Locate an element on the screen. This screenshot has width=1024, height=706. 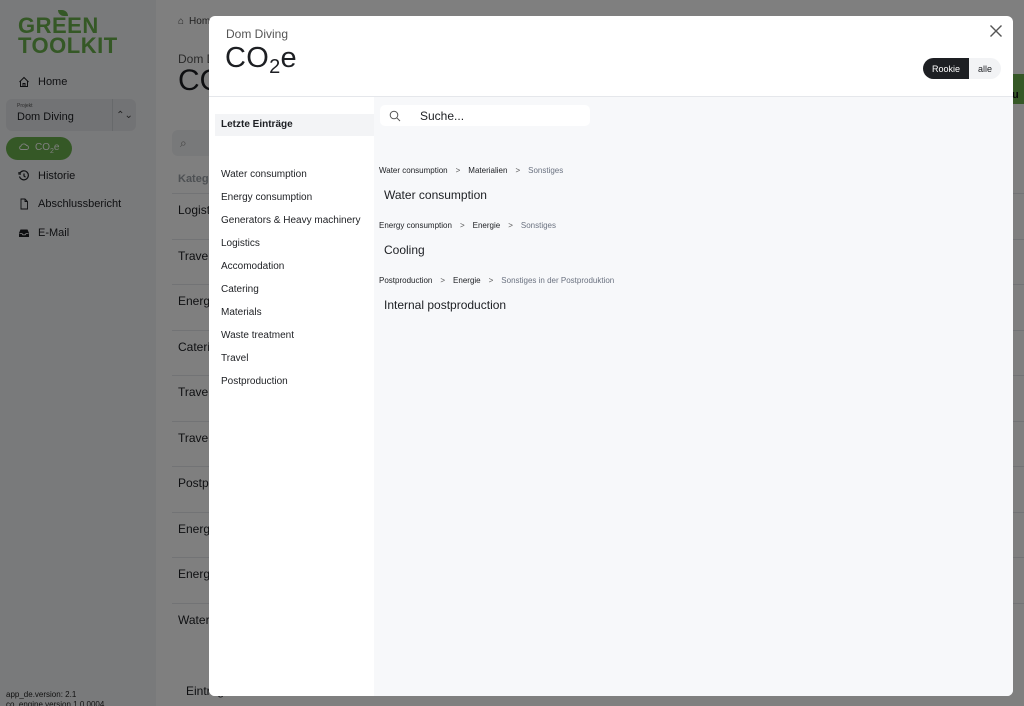
close-icon is located at coordinates (996, 31).